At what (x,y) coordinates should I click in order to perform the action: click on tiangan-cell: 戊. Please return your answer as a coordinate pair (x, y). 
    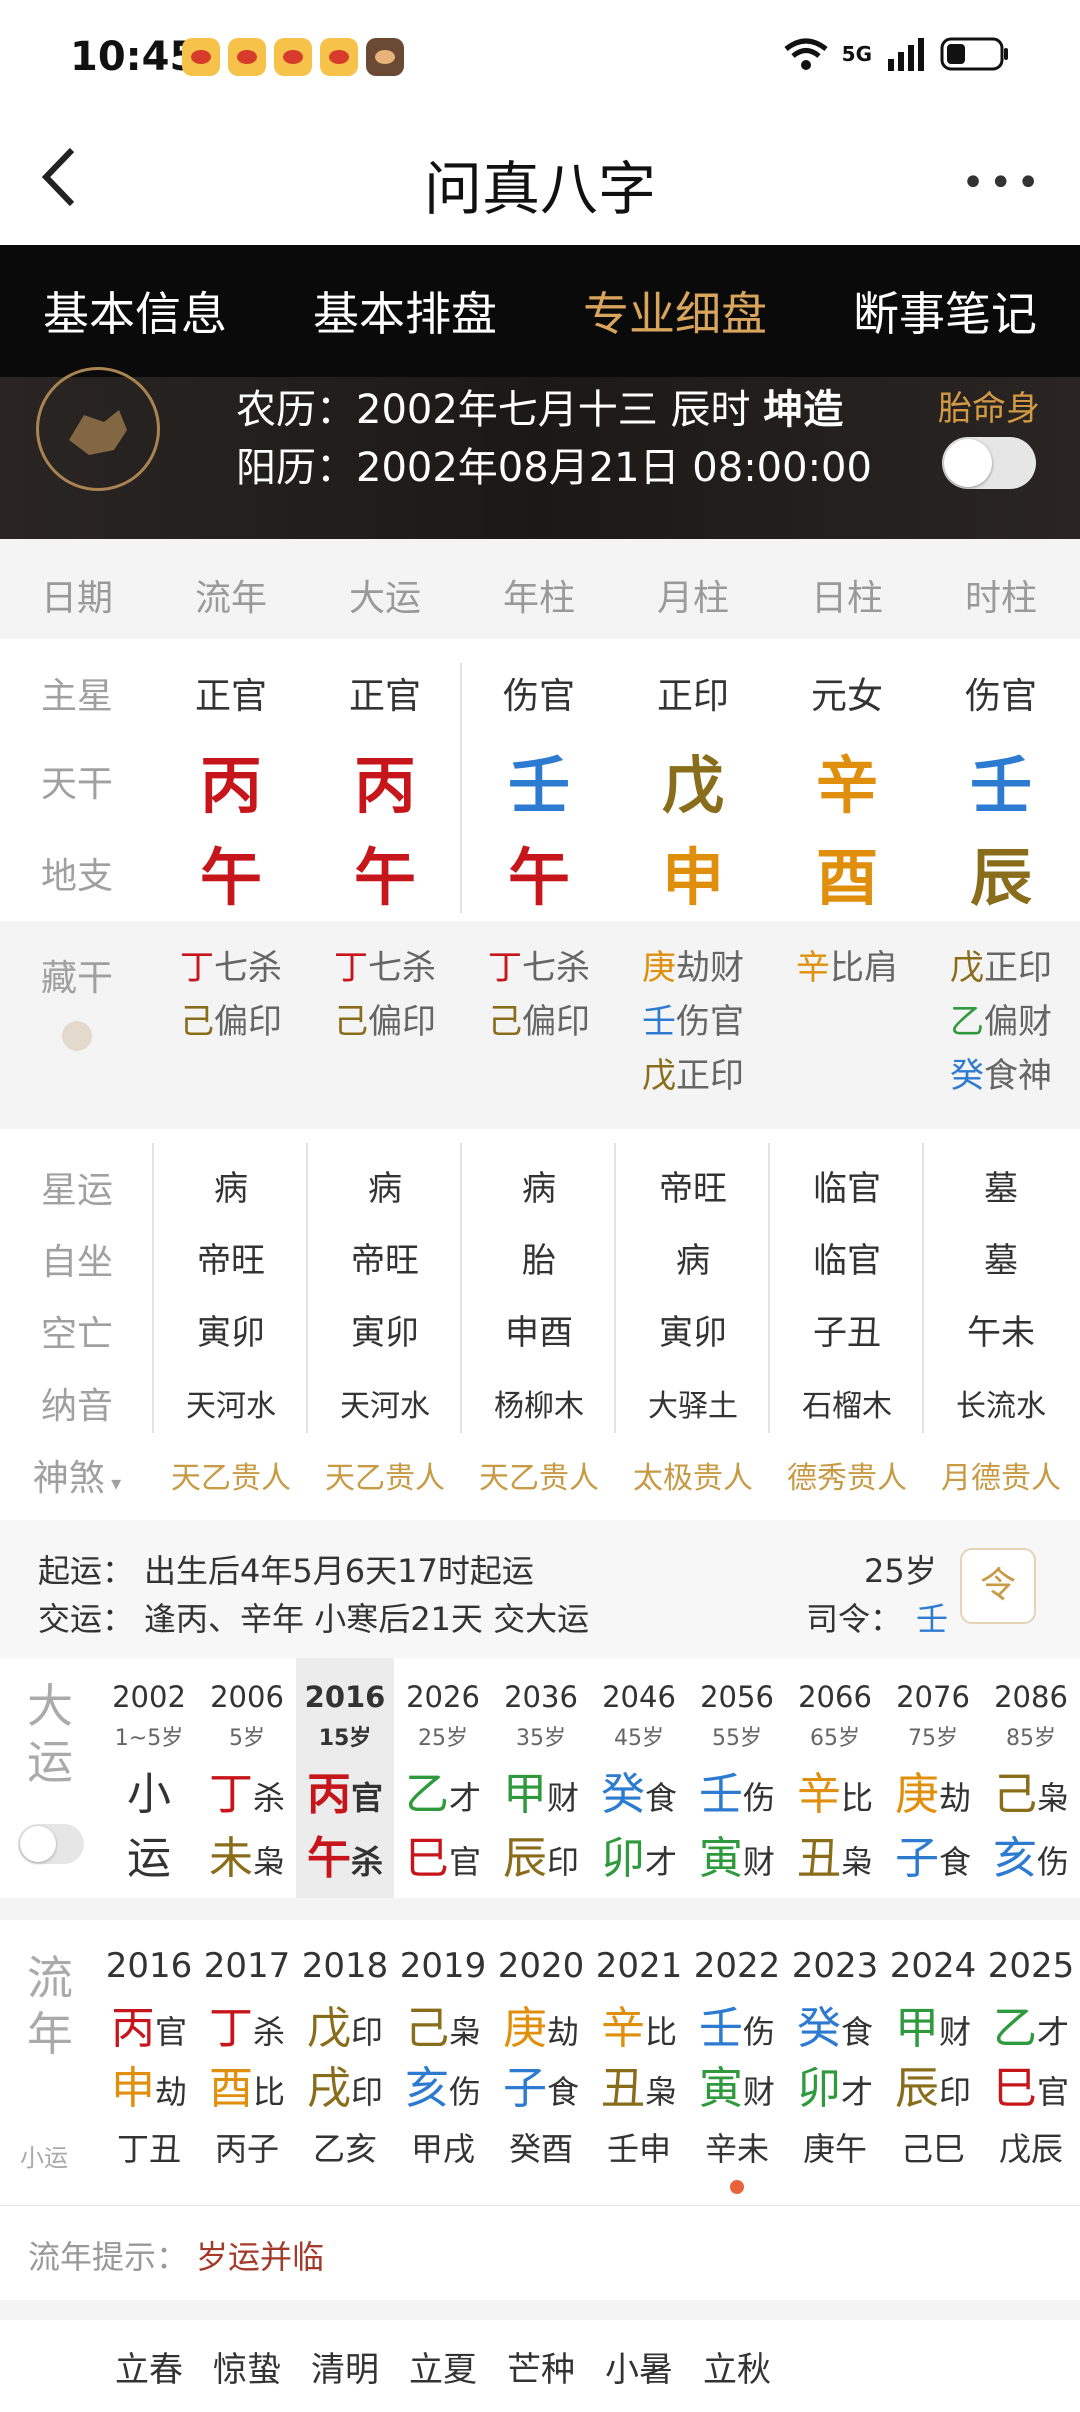
    Looking at the image, I should click on (692, 785).